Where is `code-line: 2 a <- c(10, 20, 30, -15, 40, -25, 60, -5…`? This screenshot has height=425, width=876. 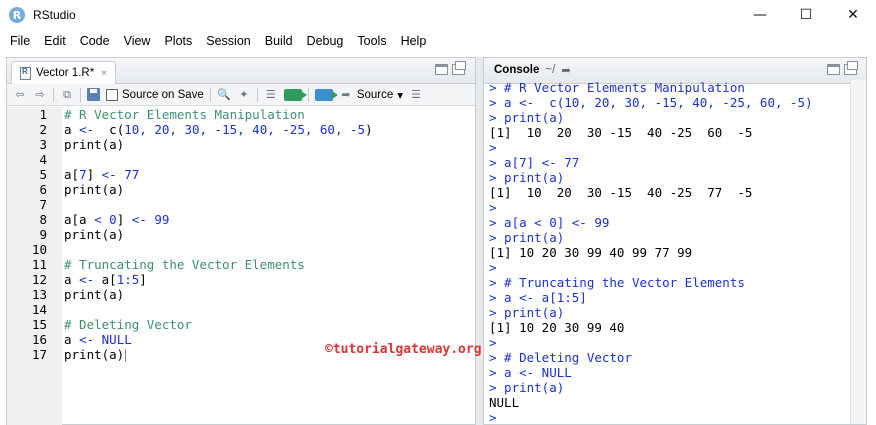
code-line: 2 a <- c(10, 20, 30, -15, 40, -25, 60, -5… is located at coordinates (189, 129).